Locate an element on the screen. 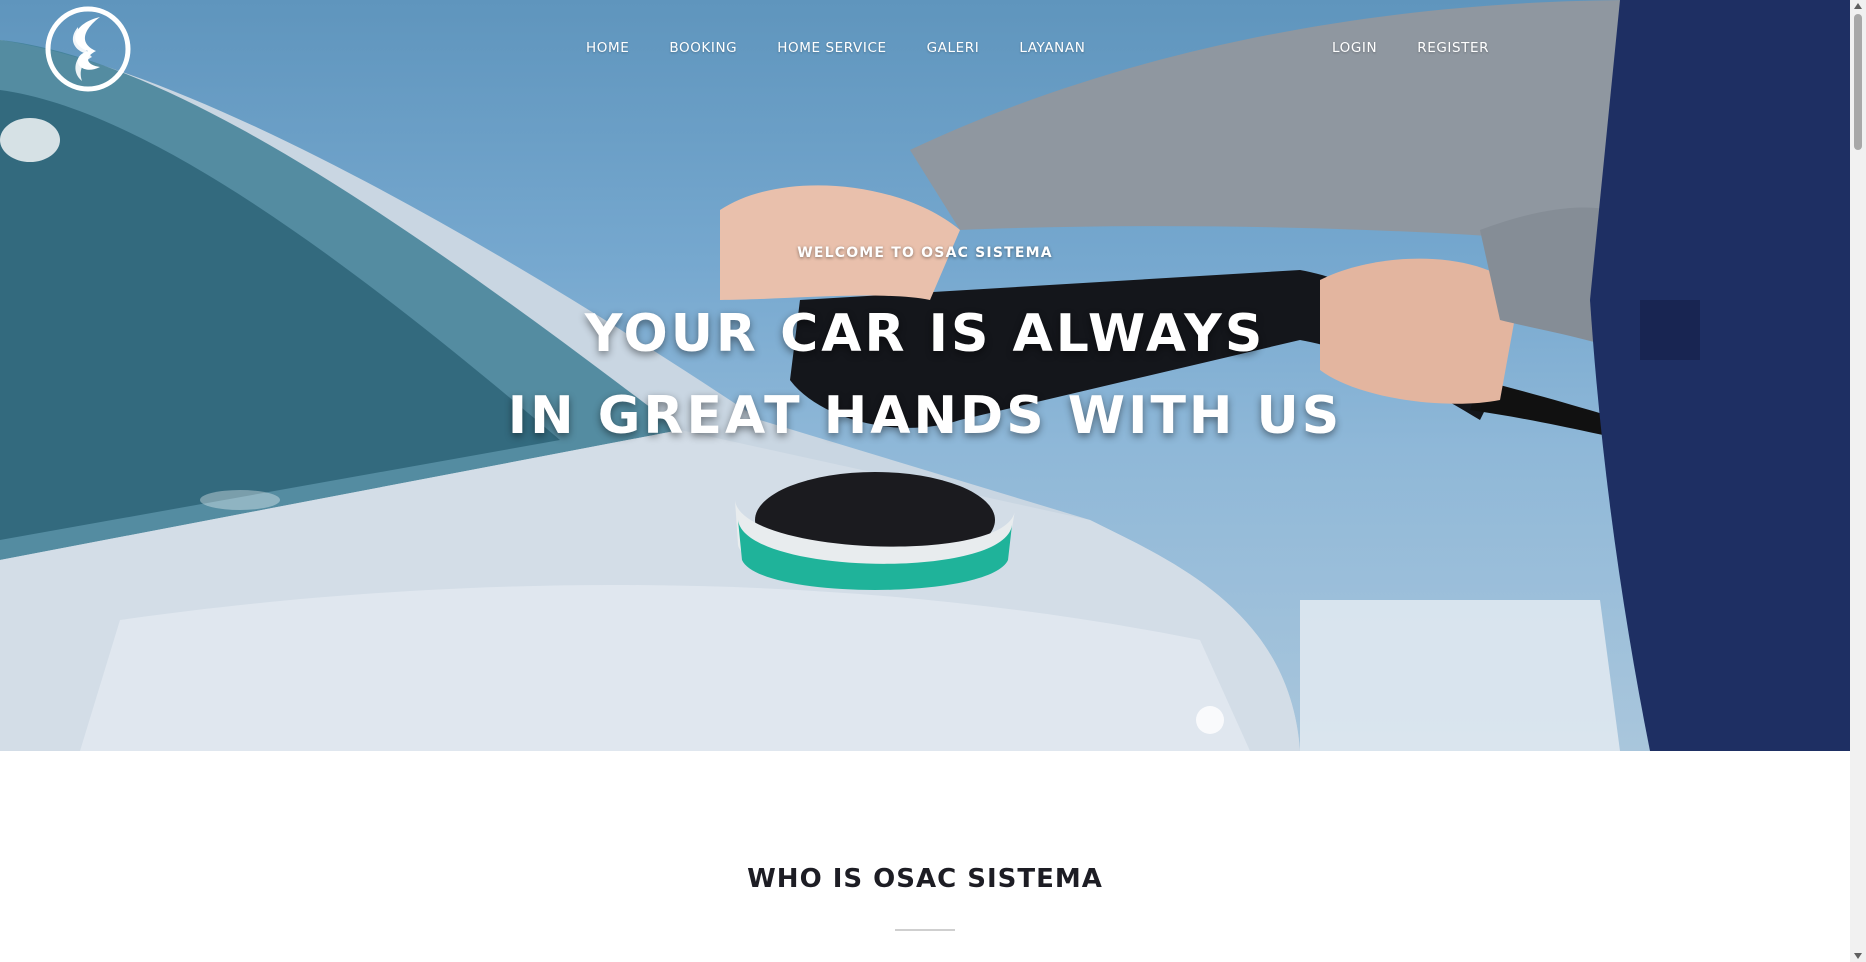 This screenshot has width=1866, height=962. scroll-down-arrow-icon is located at coordinates (1858, 956).